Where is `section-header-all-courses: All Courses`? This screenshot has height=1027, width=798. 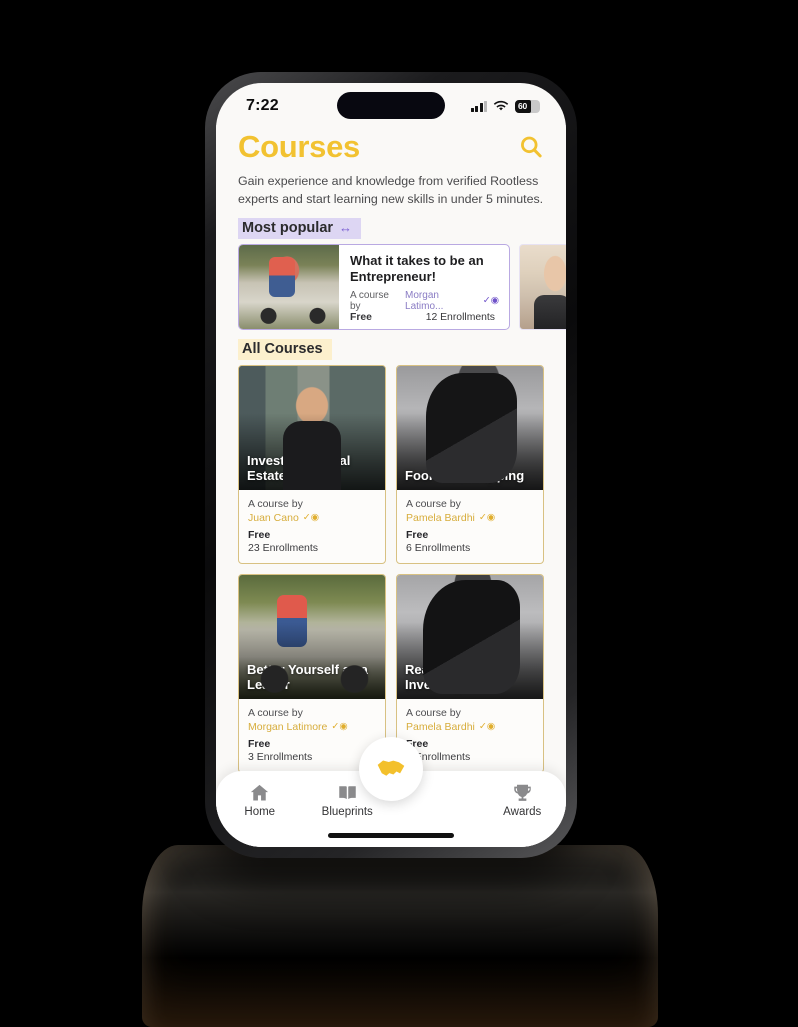 section-header-all-courses: All Courses is located at coordinates (391, 347).